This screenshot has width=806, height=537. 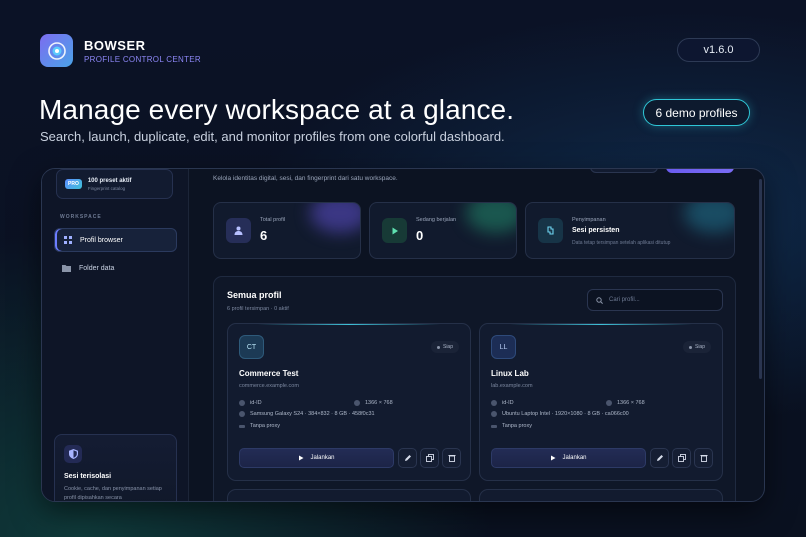 I want to click on stat-value: Sesi persisten, so click(x=596, y=230).